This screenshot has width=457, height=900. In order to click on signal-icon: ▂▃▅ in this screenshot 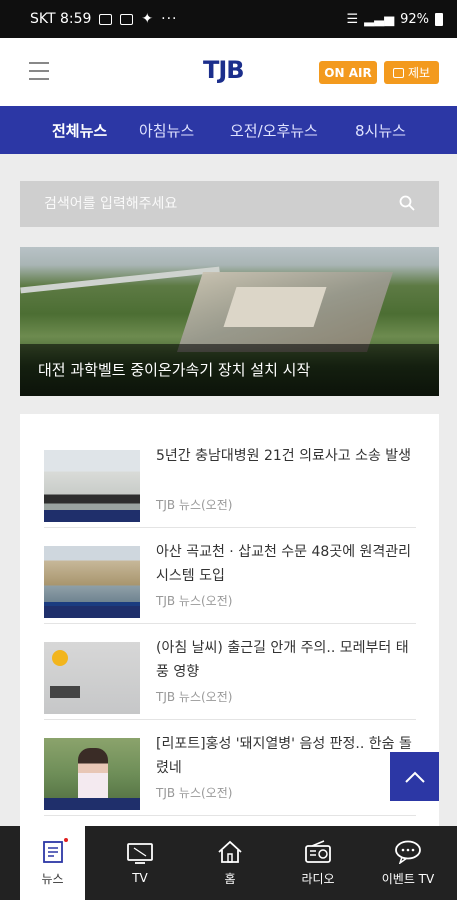, I will do `click(379, 19)`.